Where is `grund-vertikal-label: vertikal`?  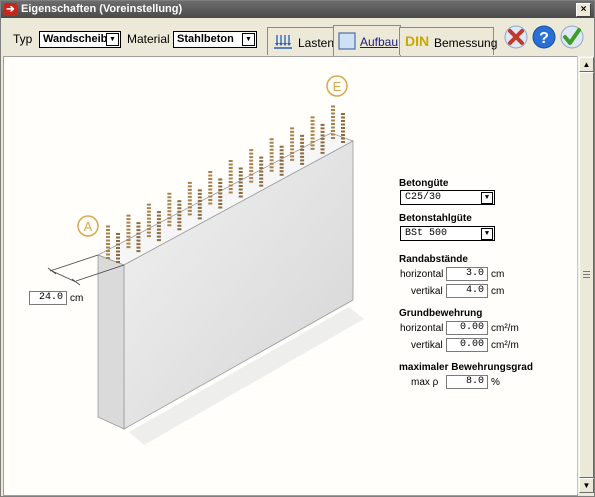 grund-vertikal-label: vertikal is located at coordinates (427, 345).